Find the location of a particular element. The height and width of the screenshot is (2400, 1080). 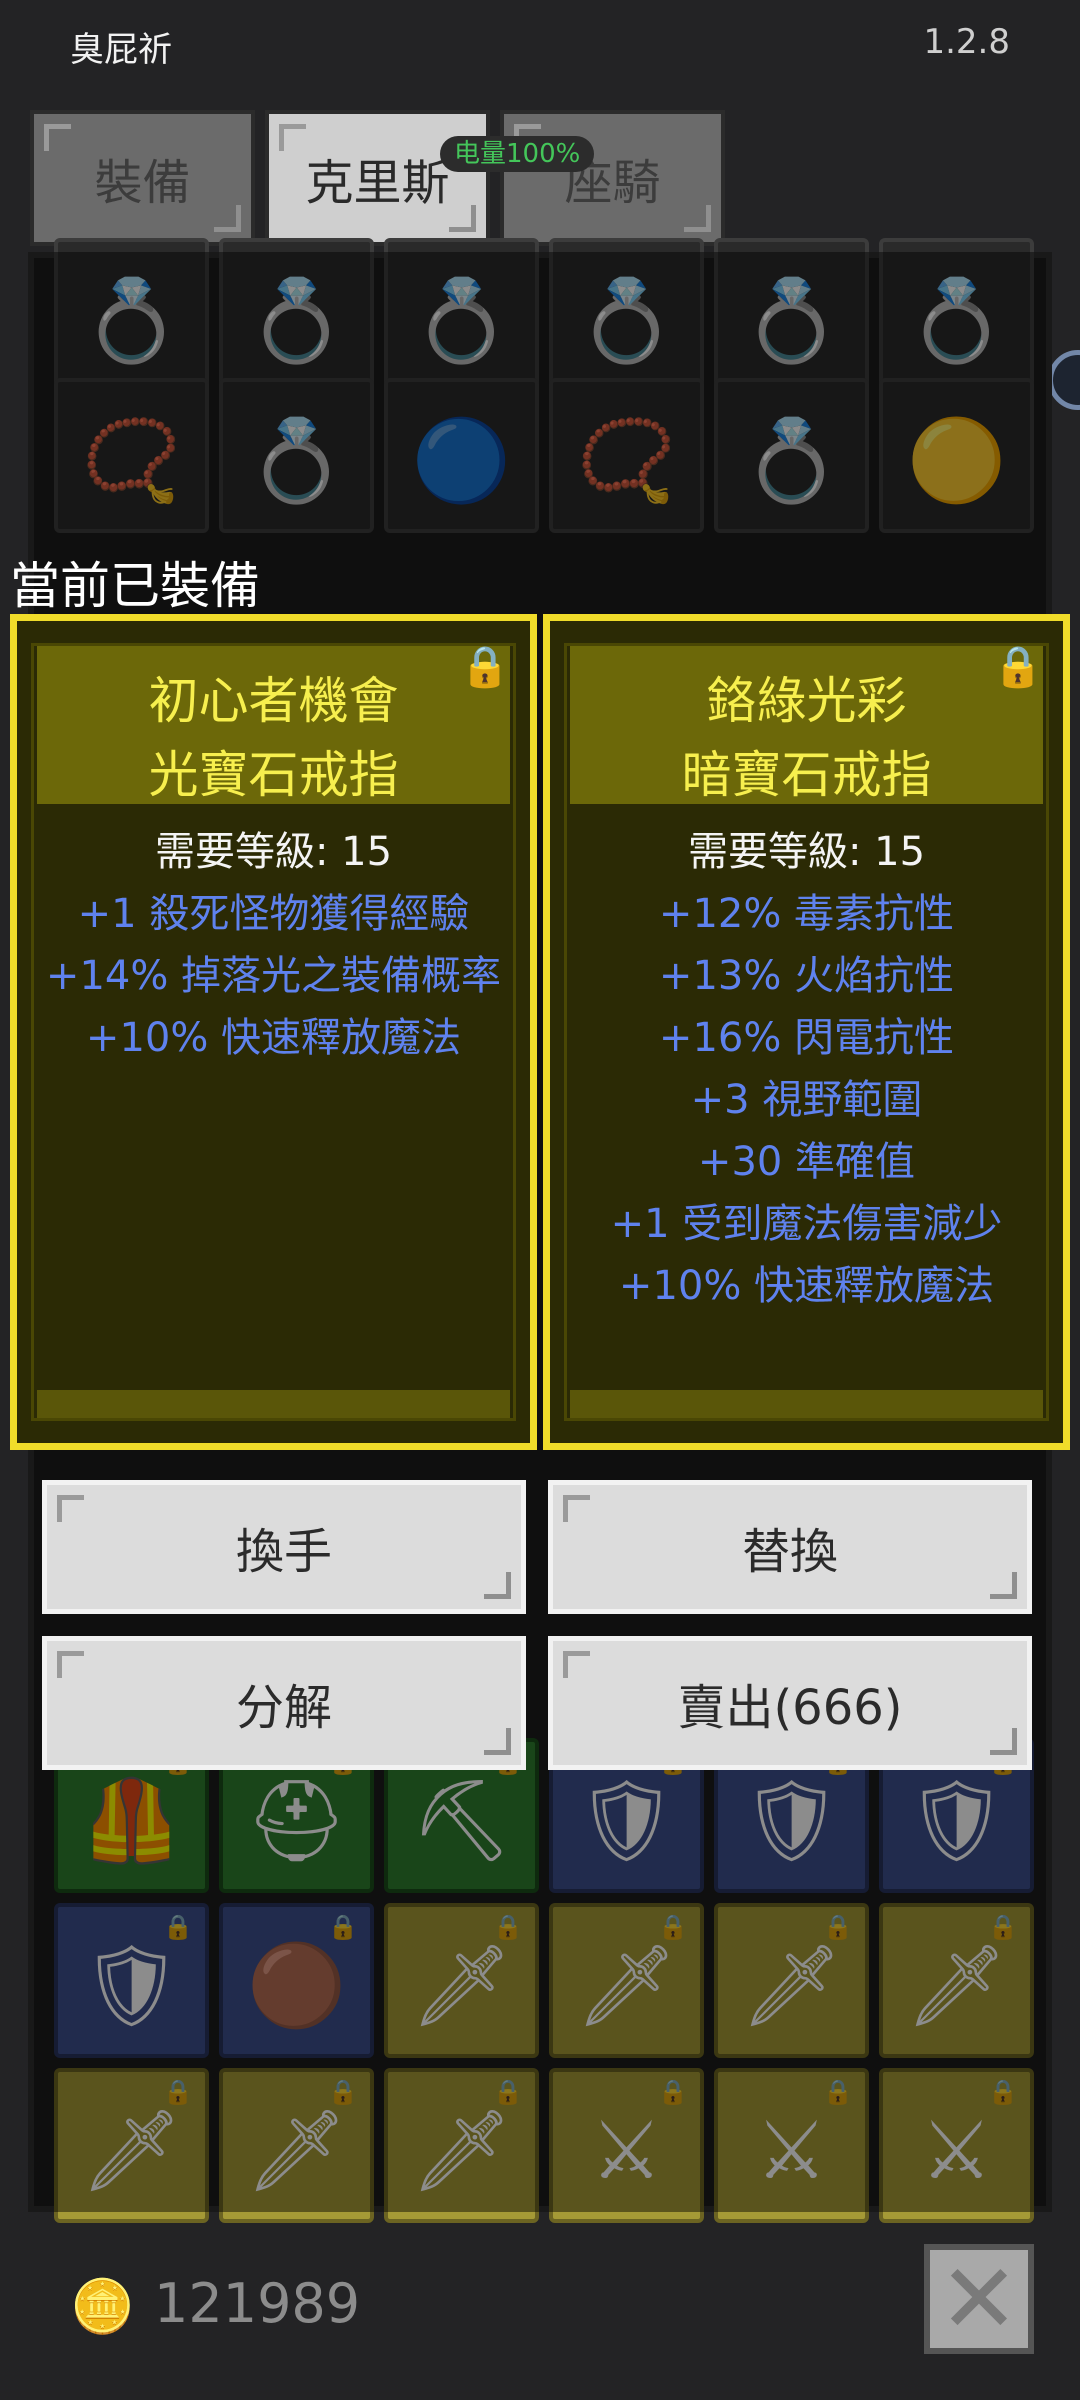

close-button: ✕ is located at coordinates (979, 2299).